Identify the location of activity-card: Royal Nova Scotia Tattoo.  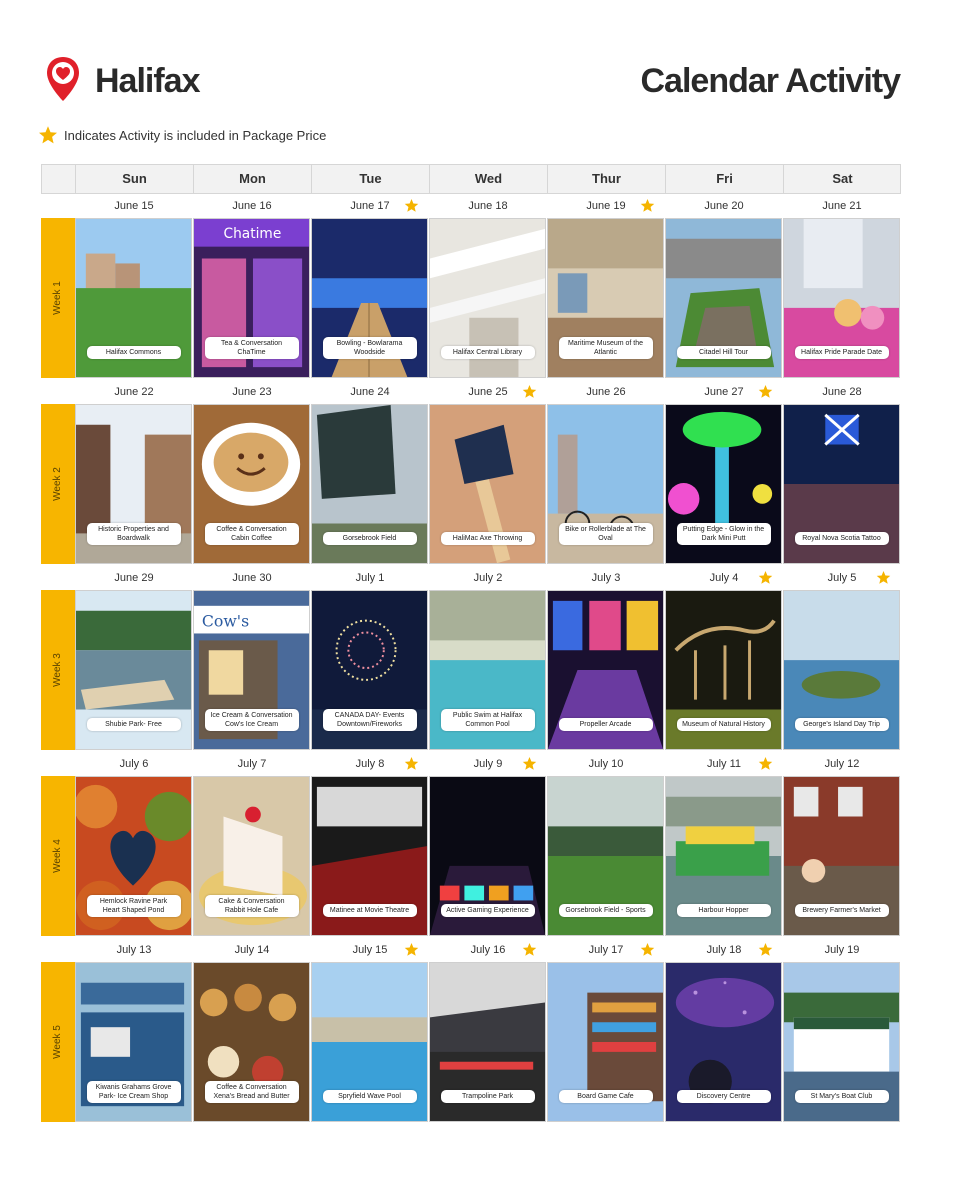
(841, 484).